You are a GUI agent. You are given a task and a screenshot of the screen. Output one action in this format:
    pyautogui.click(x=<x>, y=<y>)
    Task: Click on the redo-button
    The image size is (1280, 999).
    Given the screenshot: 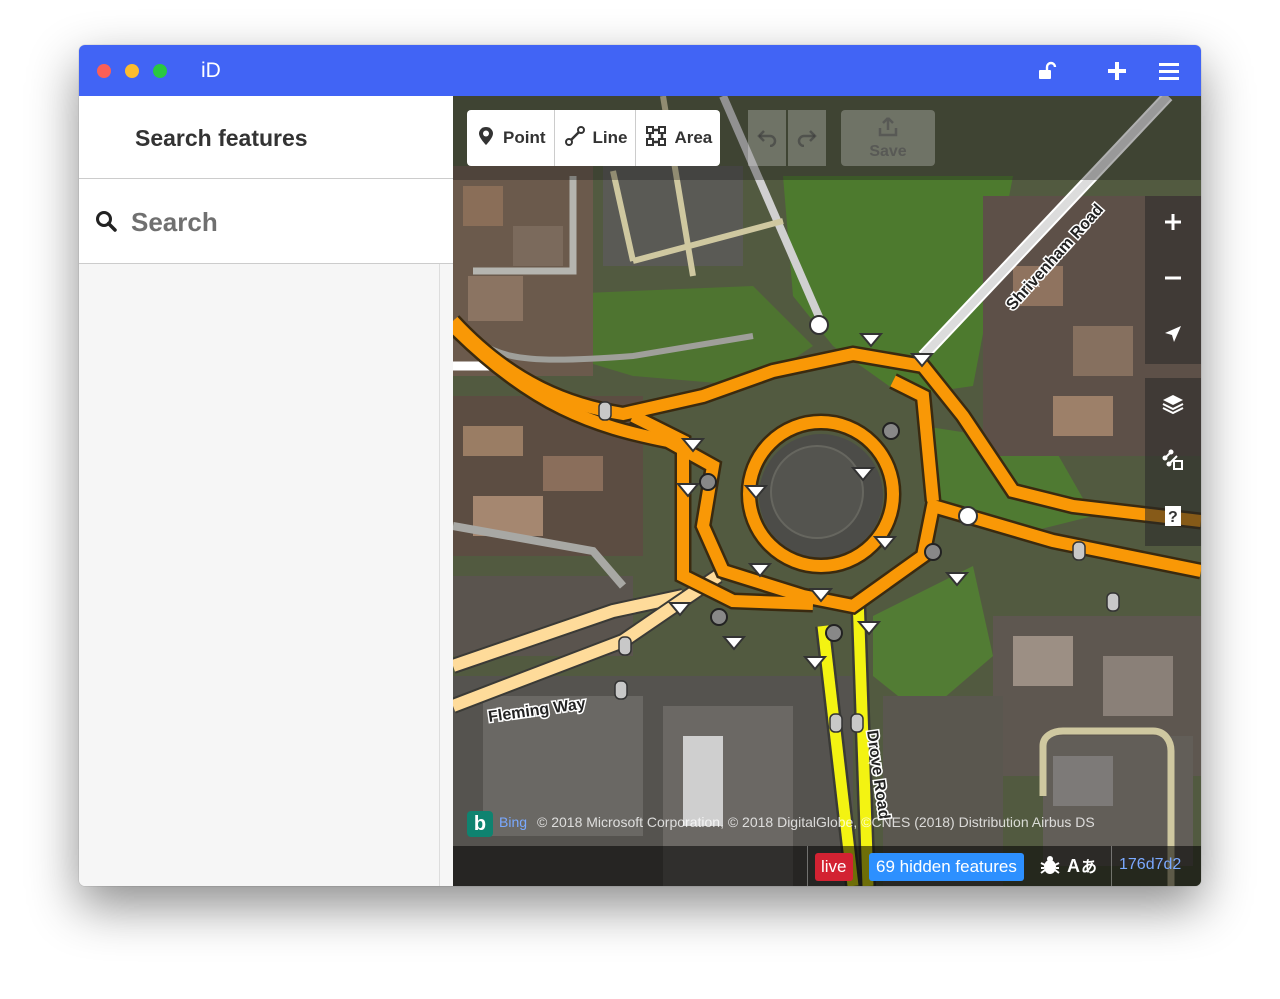 What is the action you would take?
    pyautogui.click(x=807, y=138)
    